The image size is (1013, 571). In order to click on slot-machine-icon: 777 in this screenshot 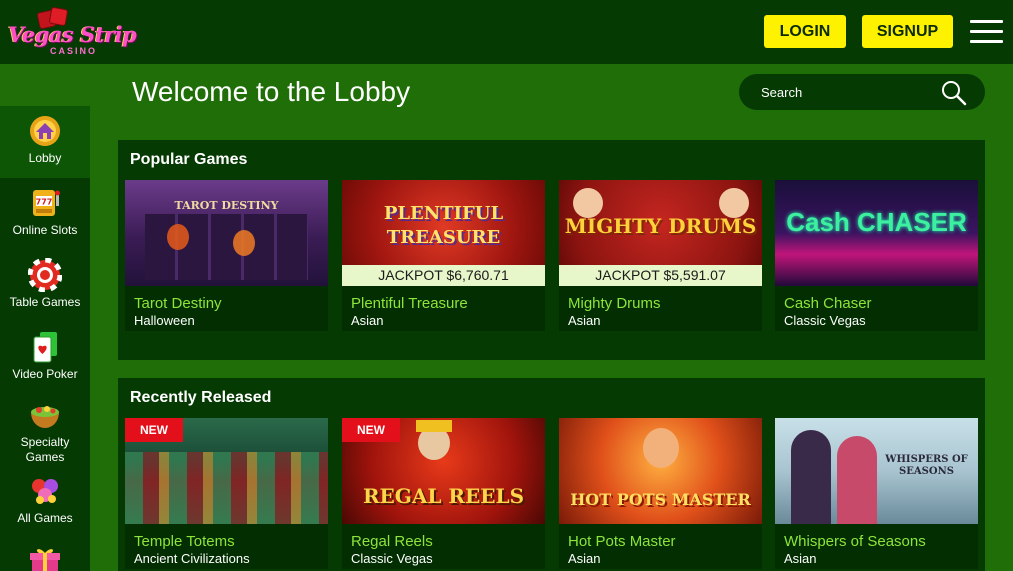, I will do `click(45, 203)`.